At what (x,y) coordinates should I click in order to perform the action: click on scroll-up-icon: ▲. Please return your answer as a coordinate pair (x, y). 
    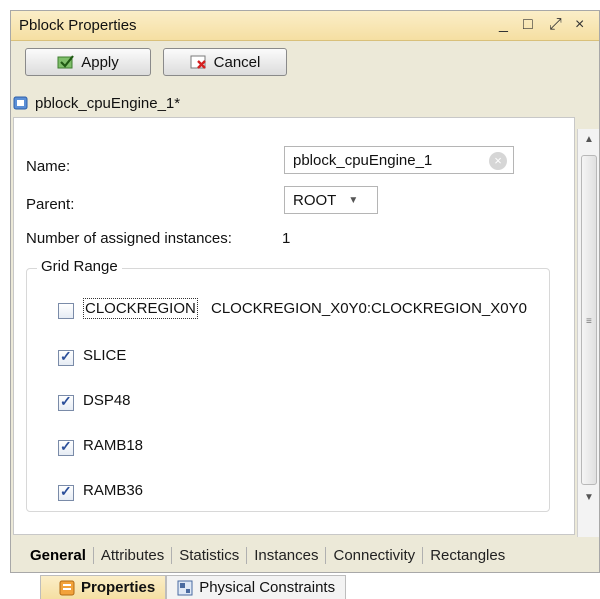
    Looking at the image, I should click on (589, 140).